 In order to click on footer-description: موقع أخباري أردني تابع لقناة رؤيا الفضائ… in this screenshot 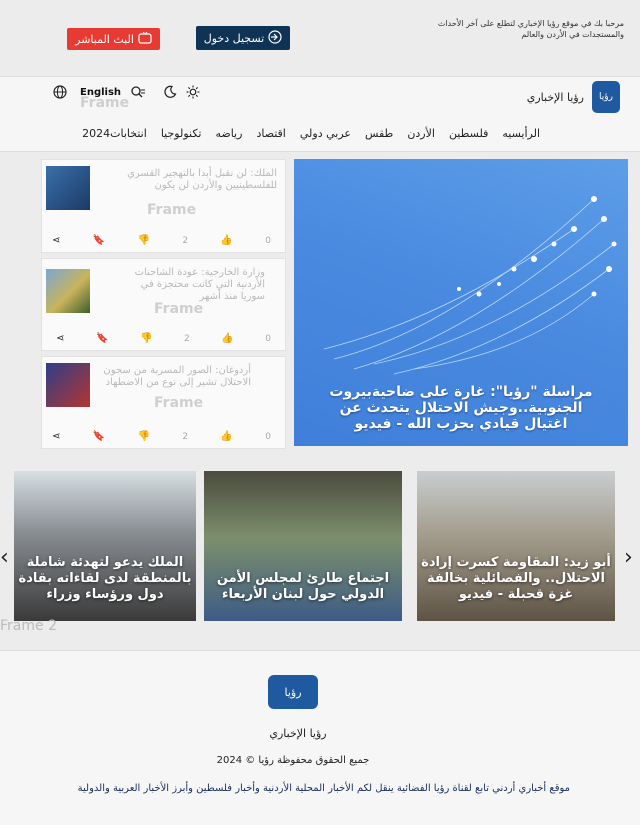, I will do `click(323, 788)`.